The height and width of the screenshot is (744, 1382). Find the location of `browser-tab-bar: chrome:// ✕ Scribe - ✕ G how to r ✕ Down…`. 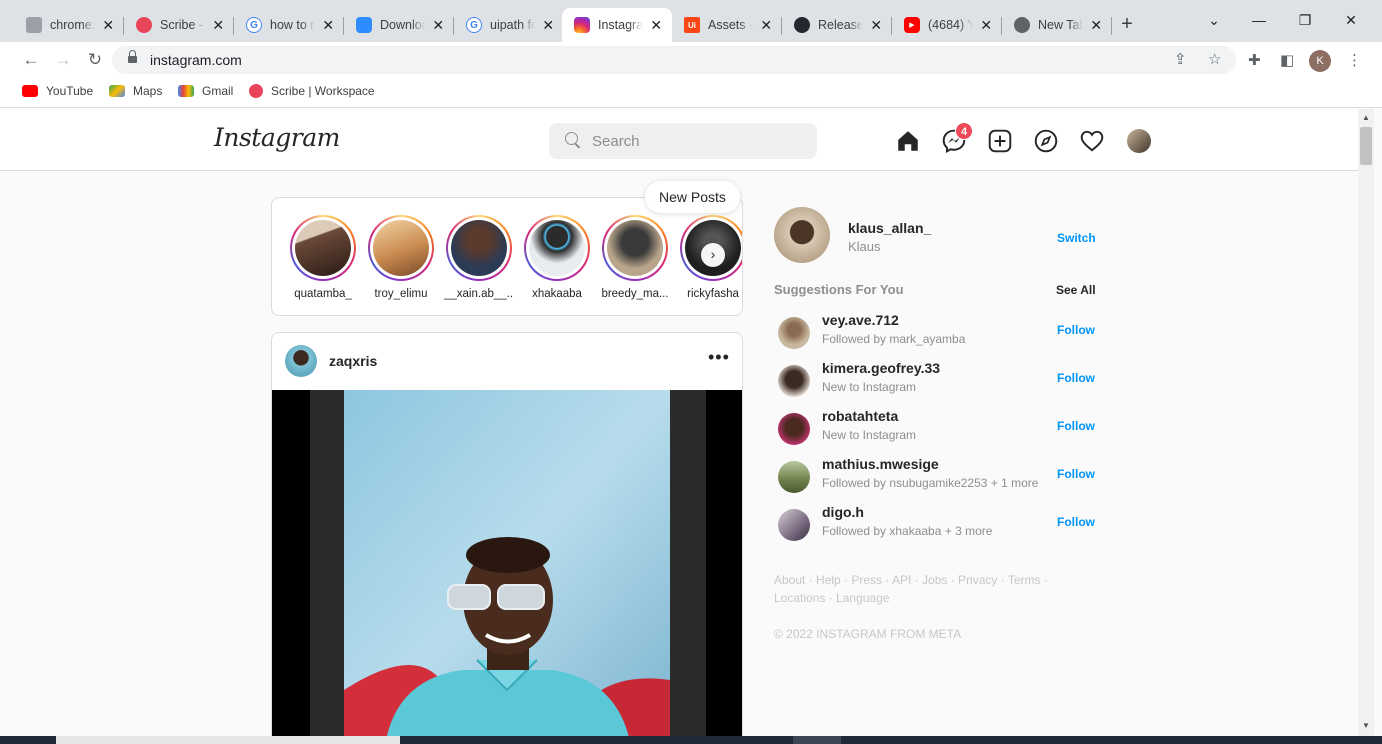

browser-tab-bar: chrome:// ✕ Scribe - ✕ G how to r ✕ Down… is located at coordinates (691, 21).